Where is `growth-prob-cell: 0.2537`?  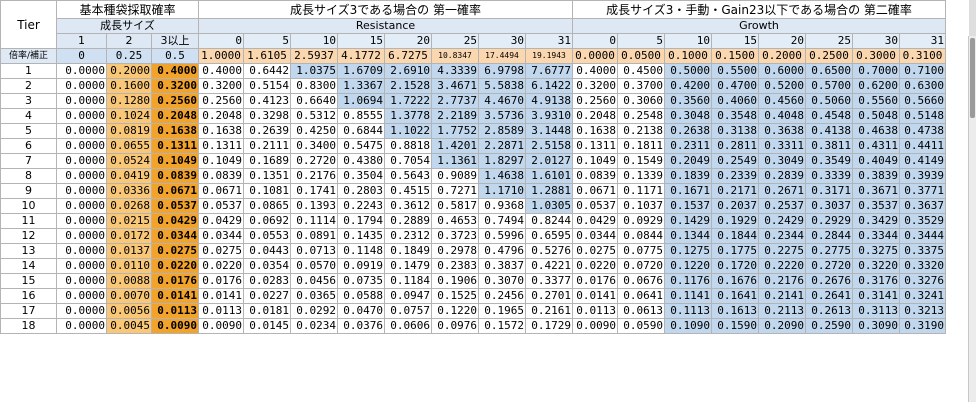
growth-prob-cell: 0.2537 is located at coordinates (782, 206).